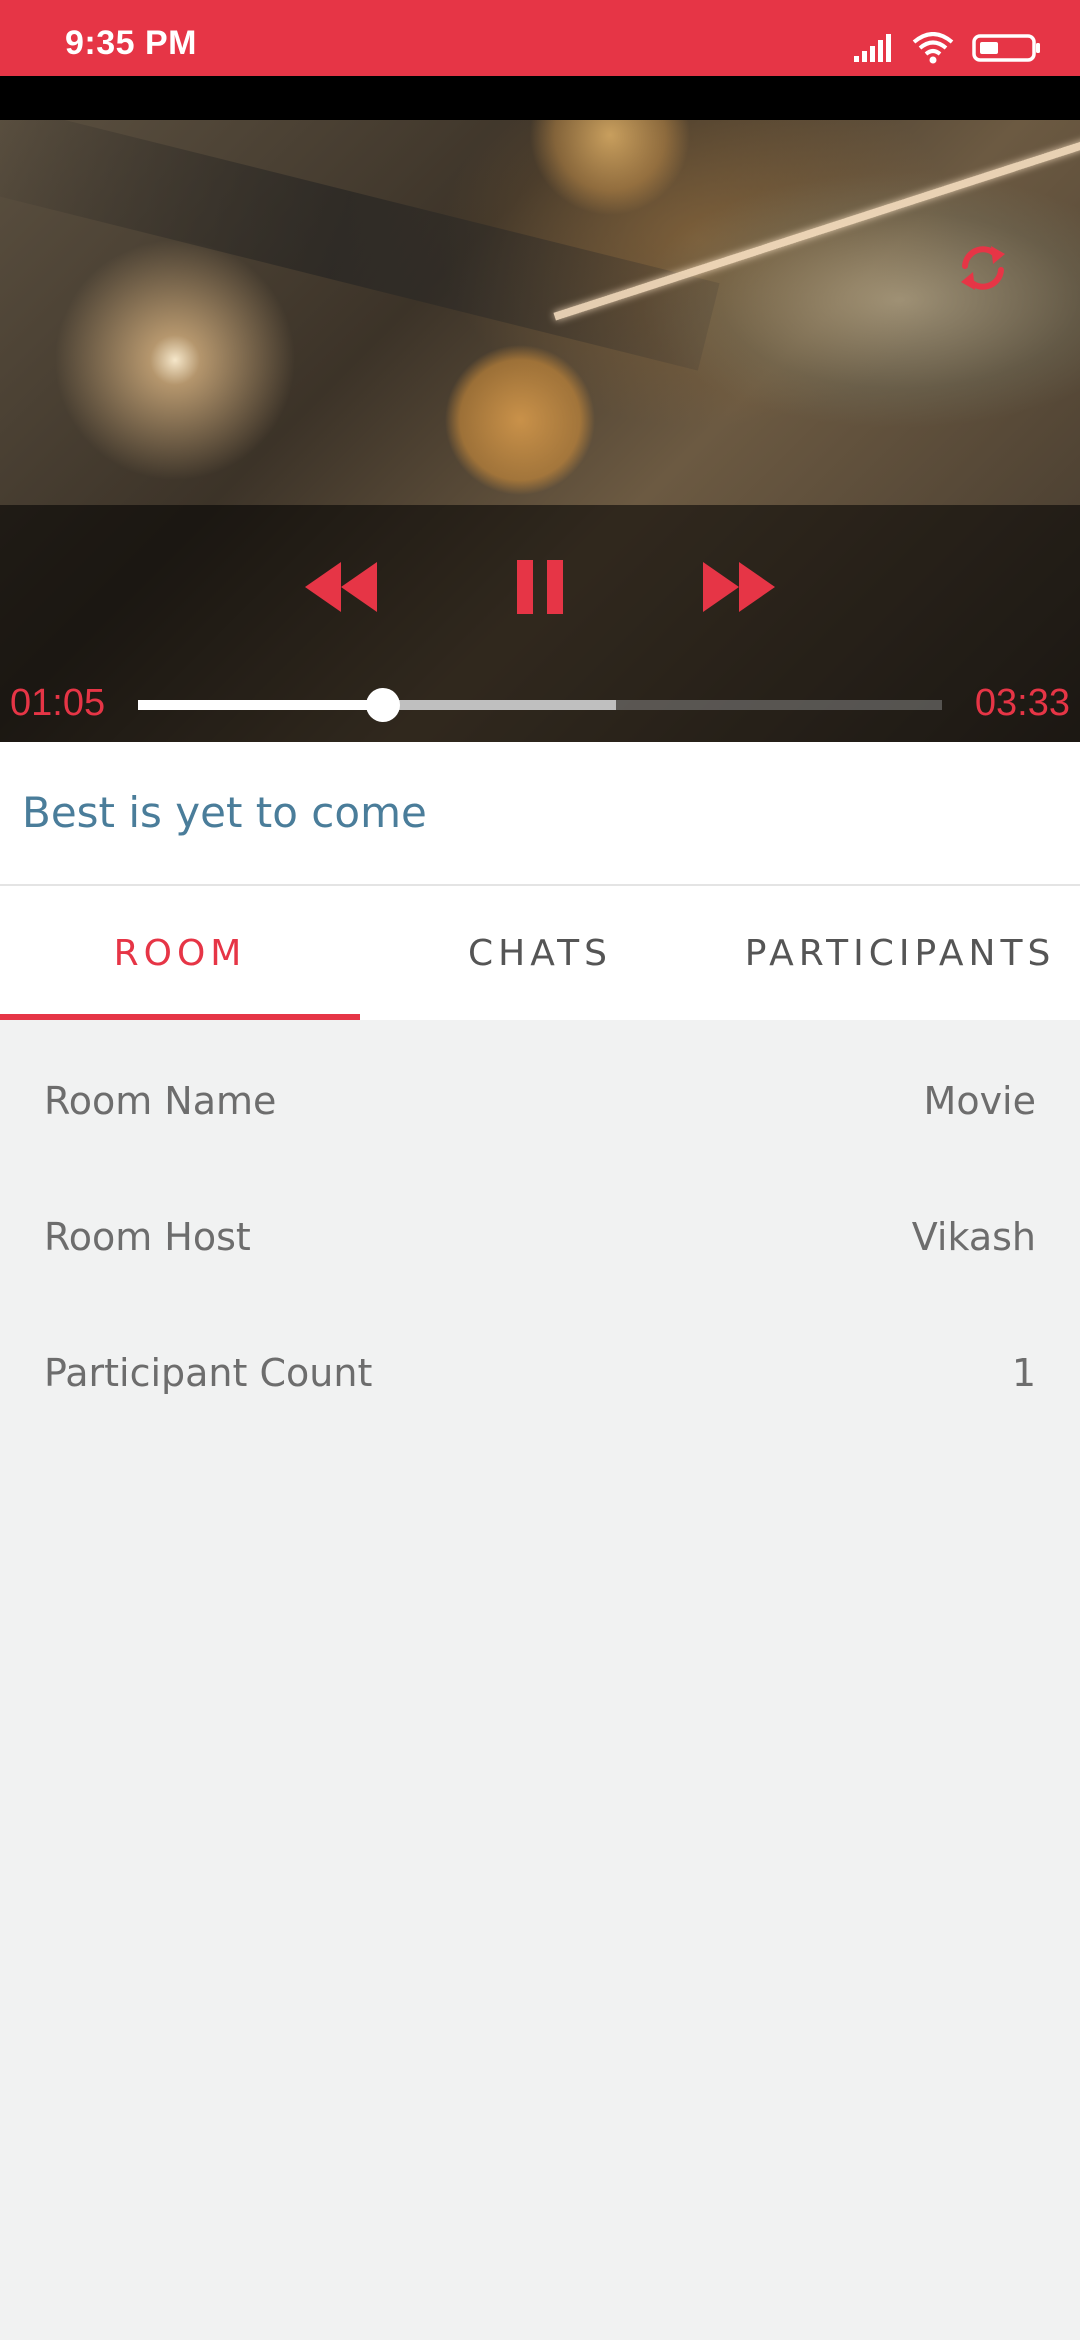 The width and height of the screenshot is (1080, 2340). Describe the element at coordinates (540, 1360) in the screenshot. I see `participant-count-row: Participant Count 1` at that location.